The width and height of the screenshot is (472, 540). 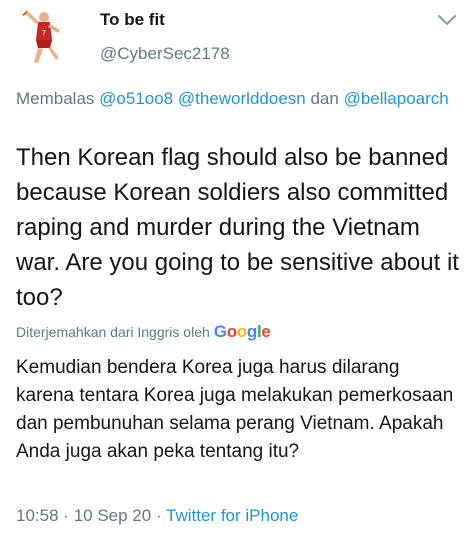 I want to click on google-logo: Google, so click(x=242, y=332).